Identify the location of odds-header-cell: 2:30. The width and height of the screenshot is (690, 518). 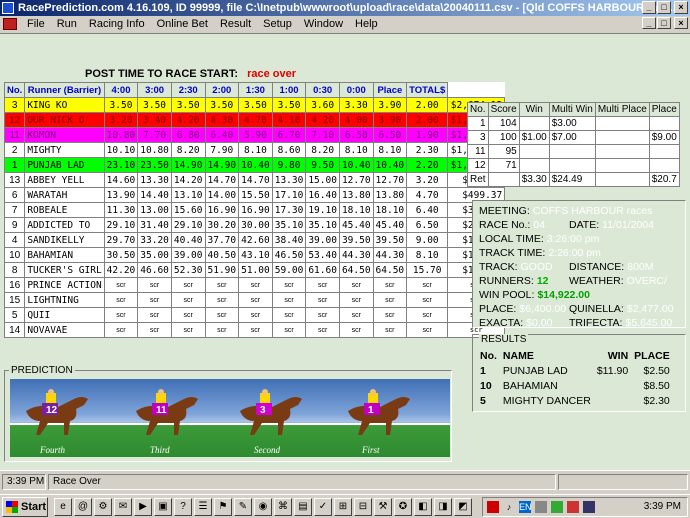
(188, 90).